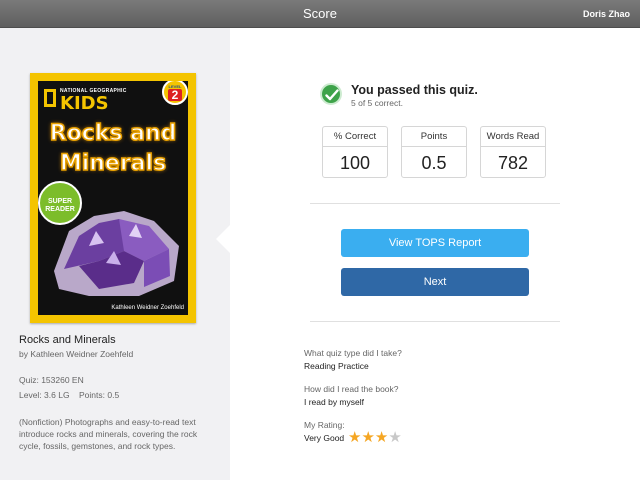  I want to click on stat-value: 782, so click(513, 163).